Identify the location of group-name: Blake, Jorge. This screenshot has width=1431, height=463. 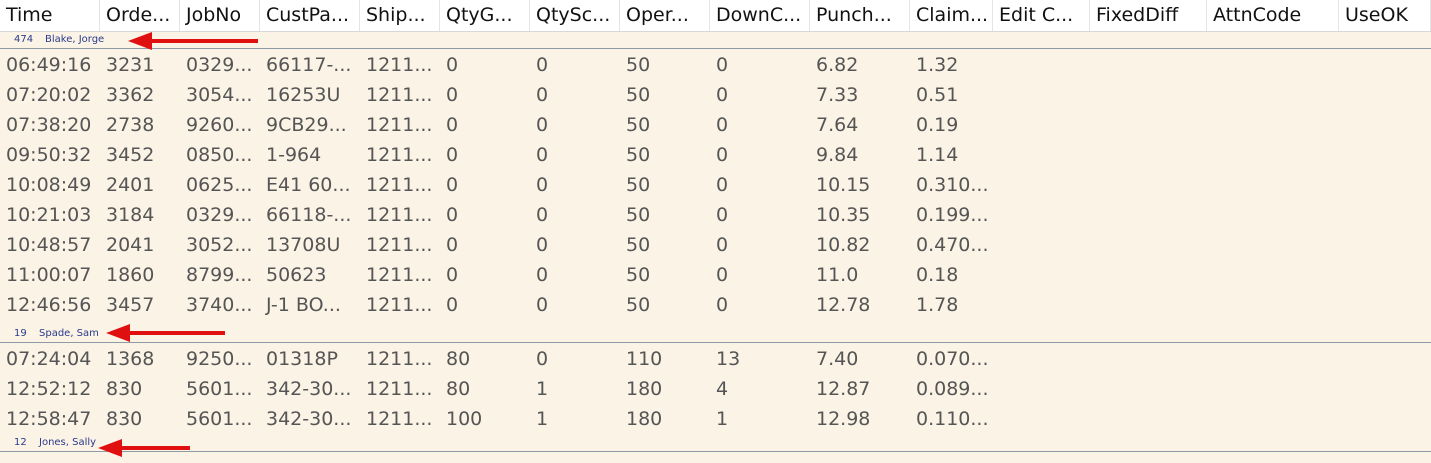
(75, 39).